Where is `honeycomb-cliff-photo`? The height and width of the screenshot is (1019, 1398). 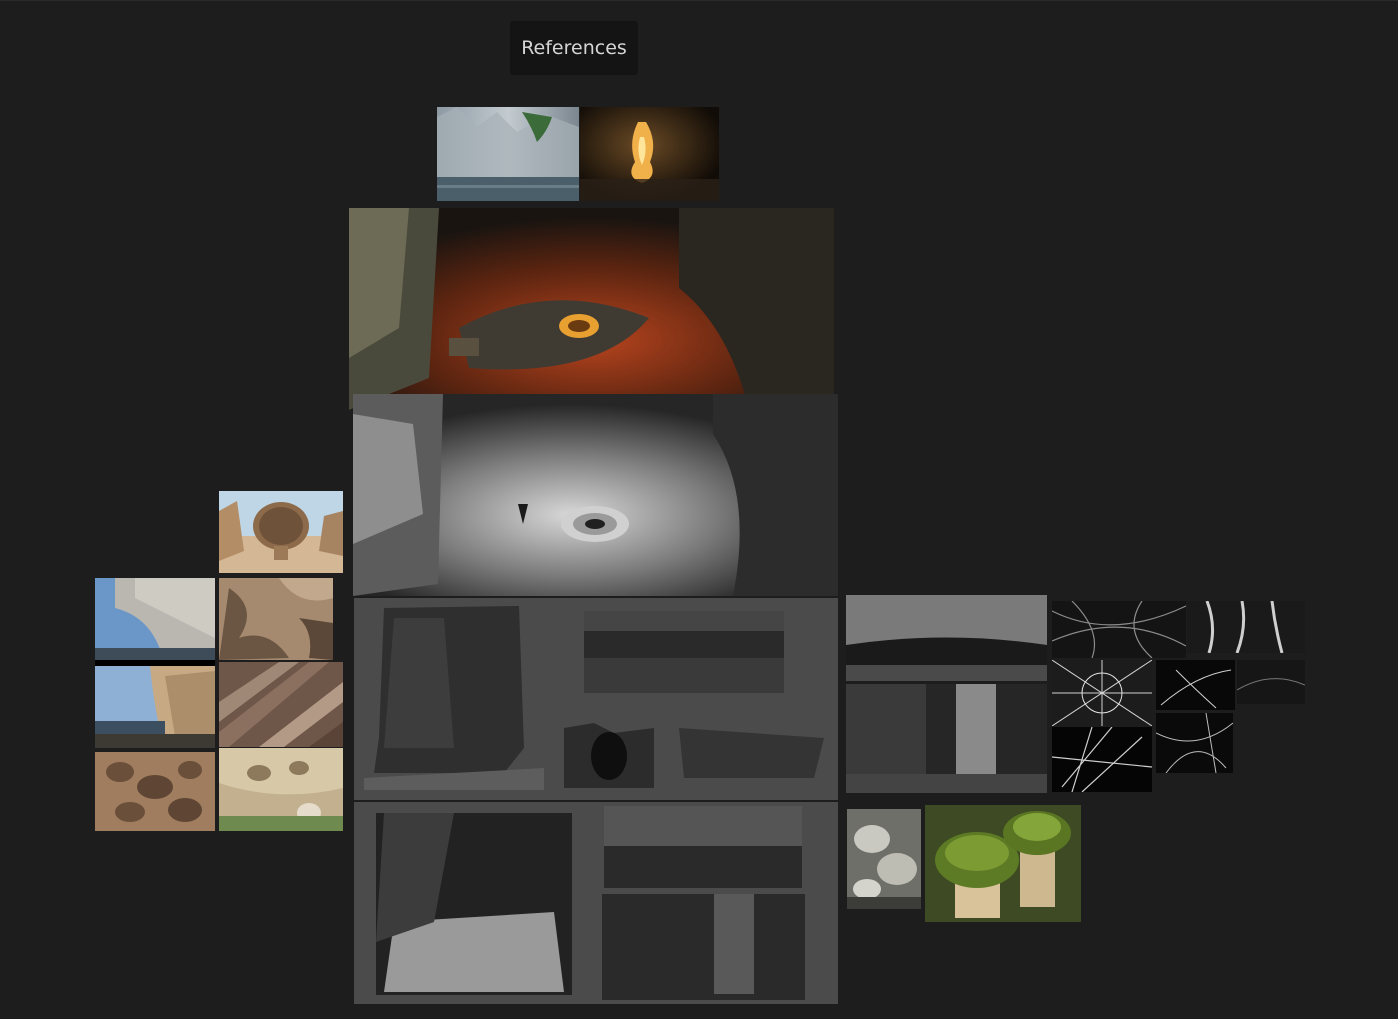
honeycomb-cliff-photo is located at coordinates (155, 707).